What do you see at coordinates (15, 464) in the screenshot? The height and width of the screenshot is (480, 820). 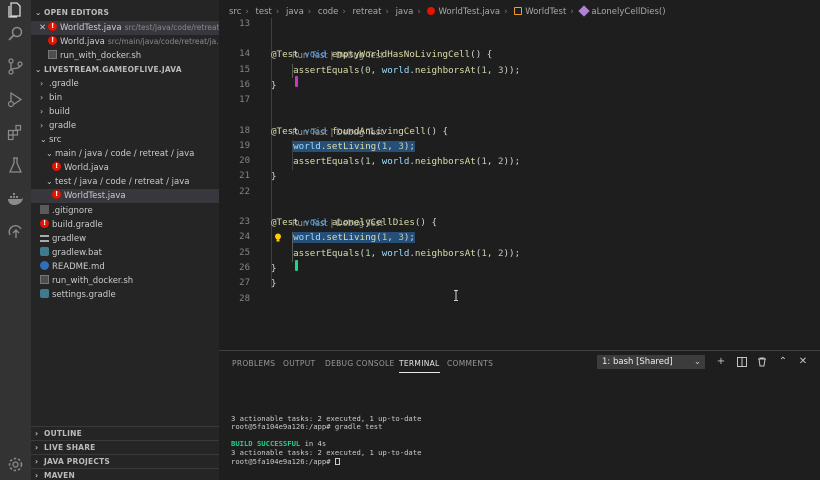 I see `settings-gear-icon` at bounding box center [15, 464].